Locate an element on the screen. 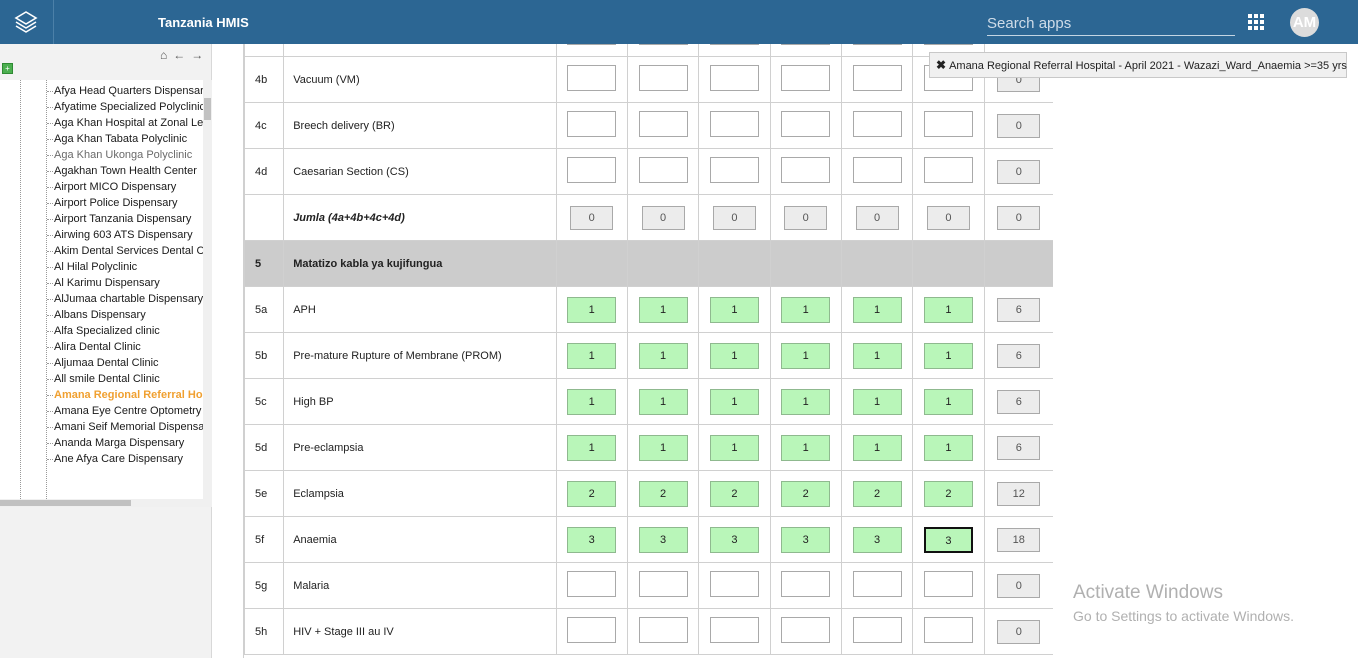  arrow-right-icon: → is located at coordinates (200, 55).